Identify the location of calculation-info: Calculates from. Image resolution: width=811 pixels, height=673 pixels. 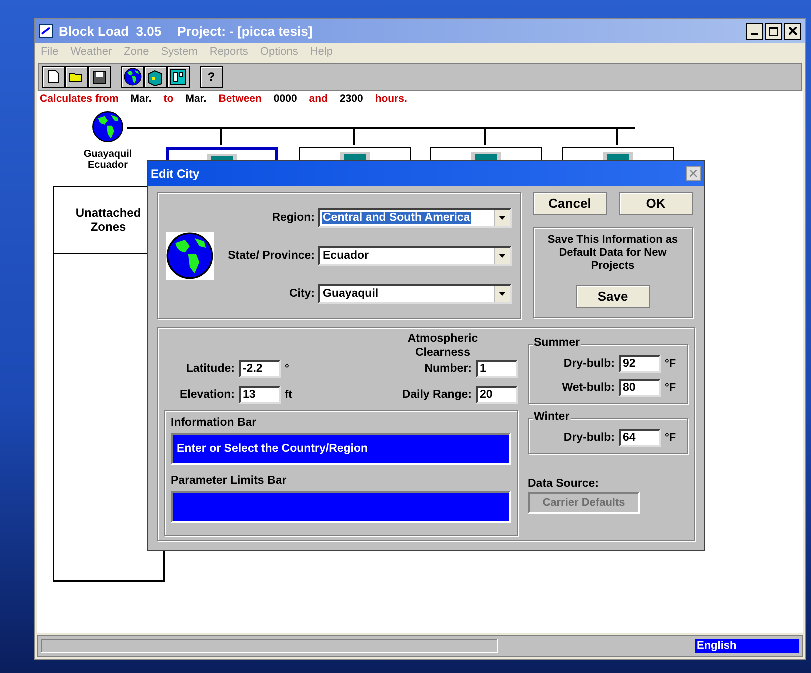
(79, 99).